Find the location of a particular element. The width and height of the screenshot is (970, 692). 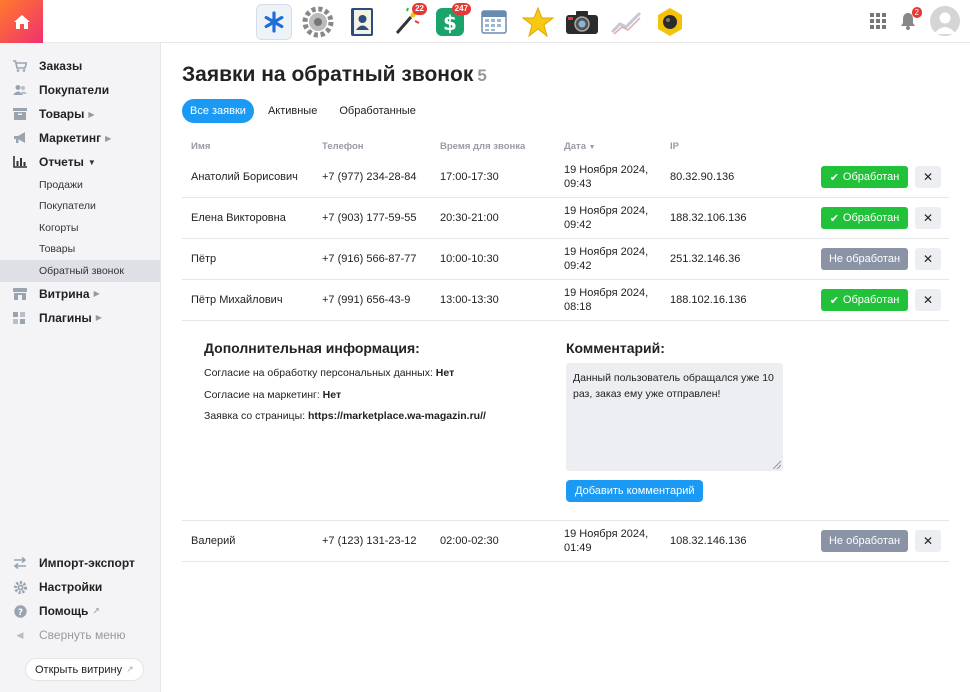

column-header-name: Имя is located at coordinates (200, 146).